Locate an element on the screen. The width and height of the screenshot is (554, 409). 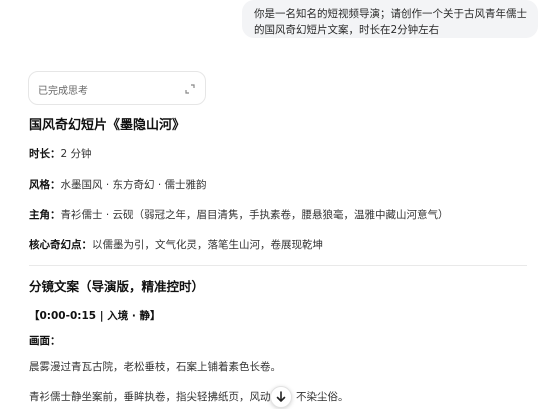
section-divider is located at coordinates (278, 265).